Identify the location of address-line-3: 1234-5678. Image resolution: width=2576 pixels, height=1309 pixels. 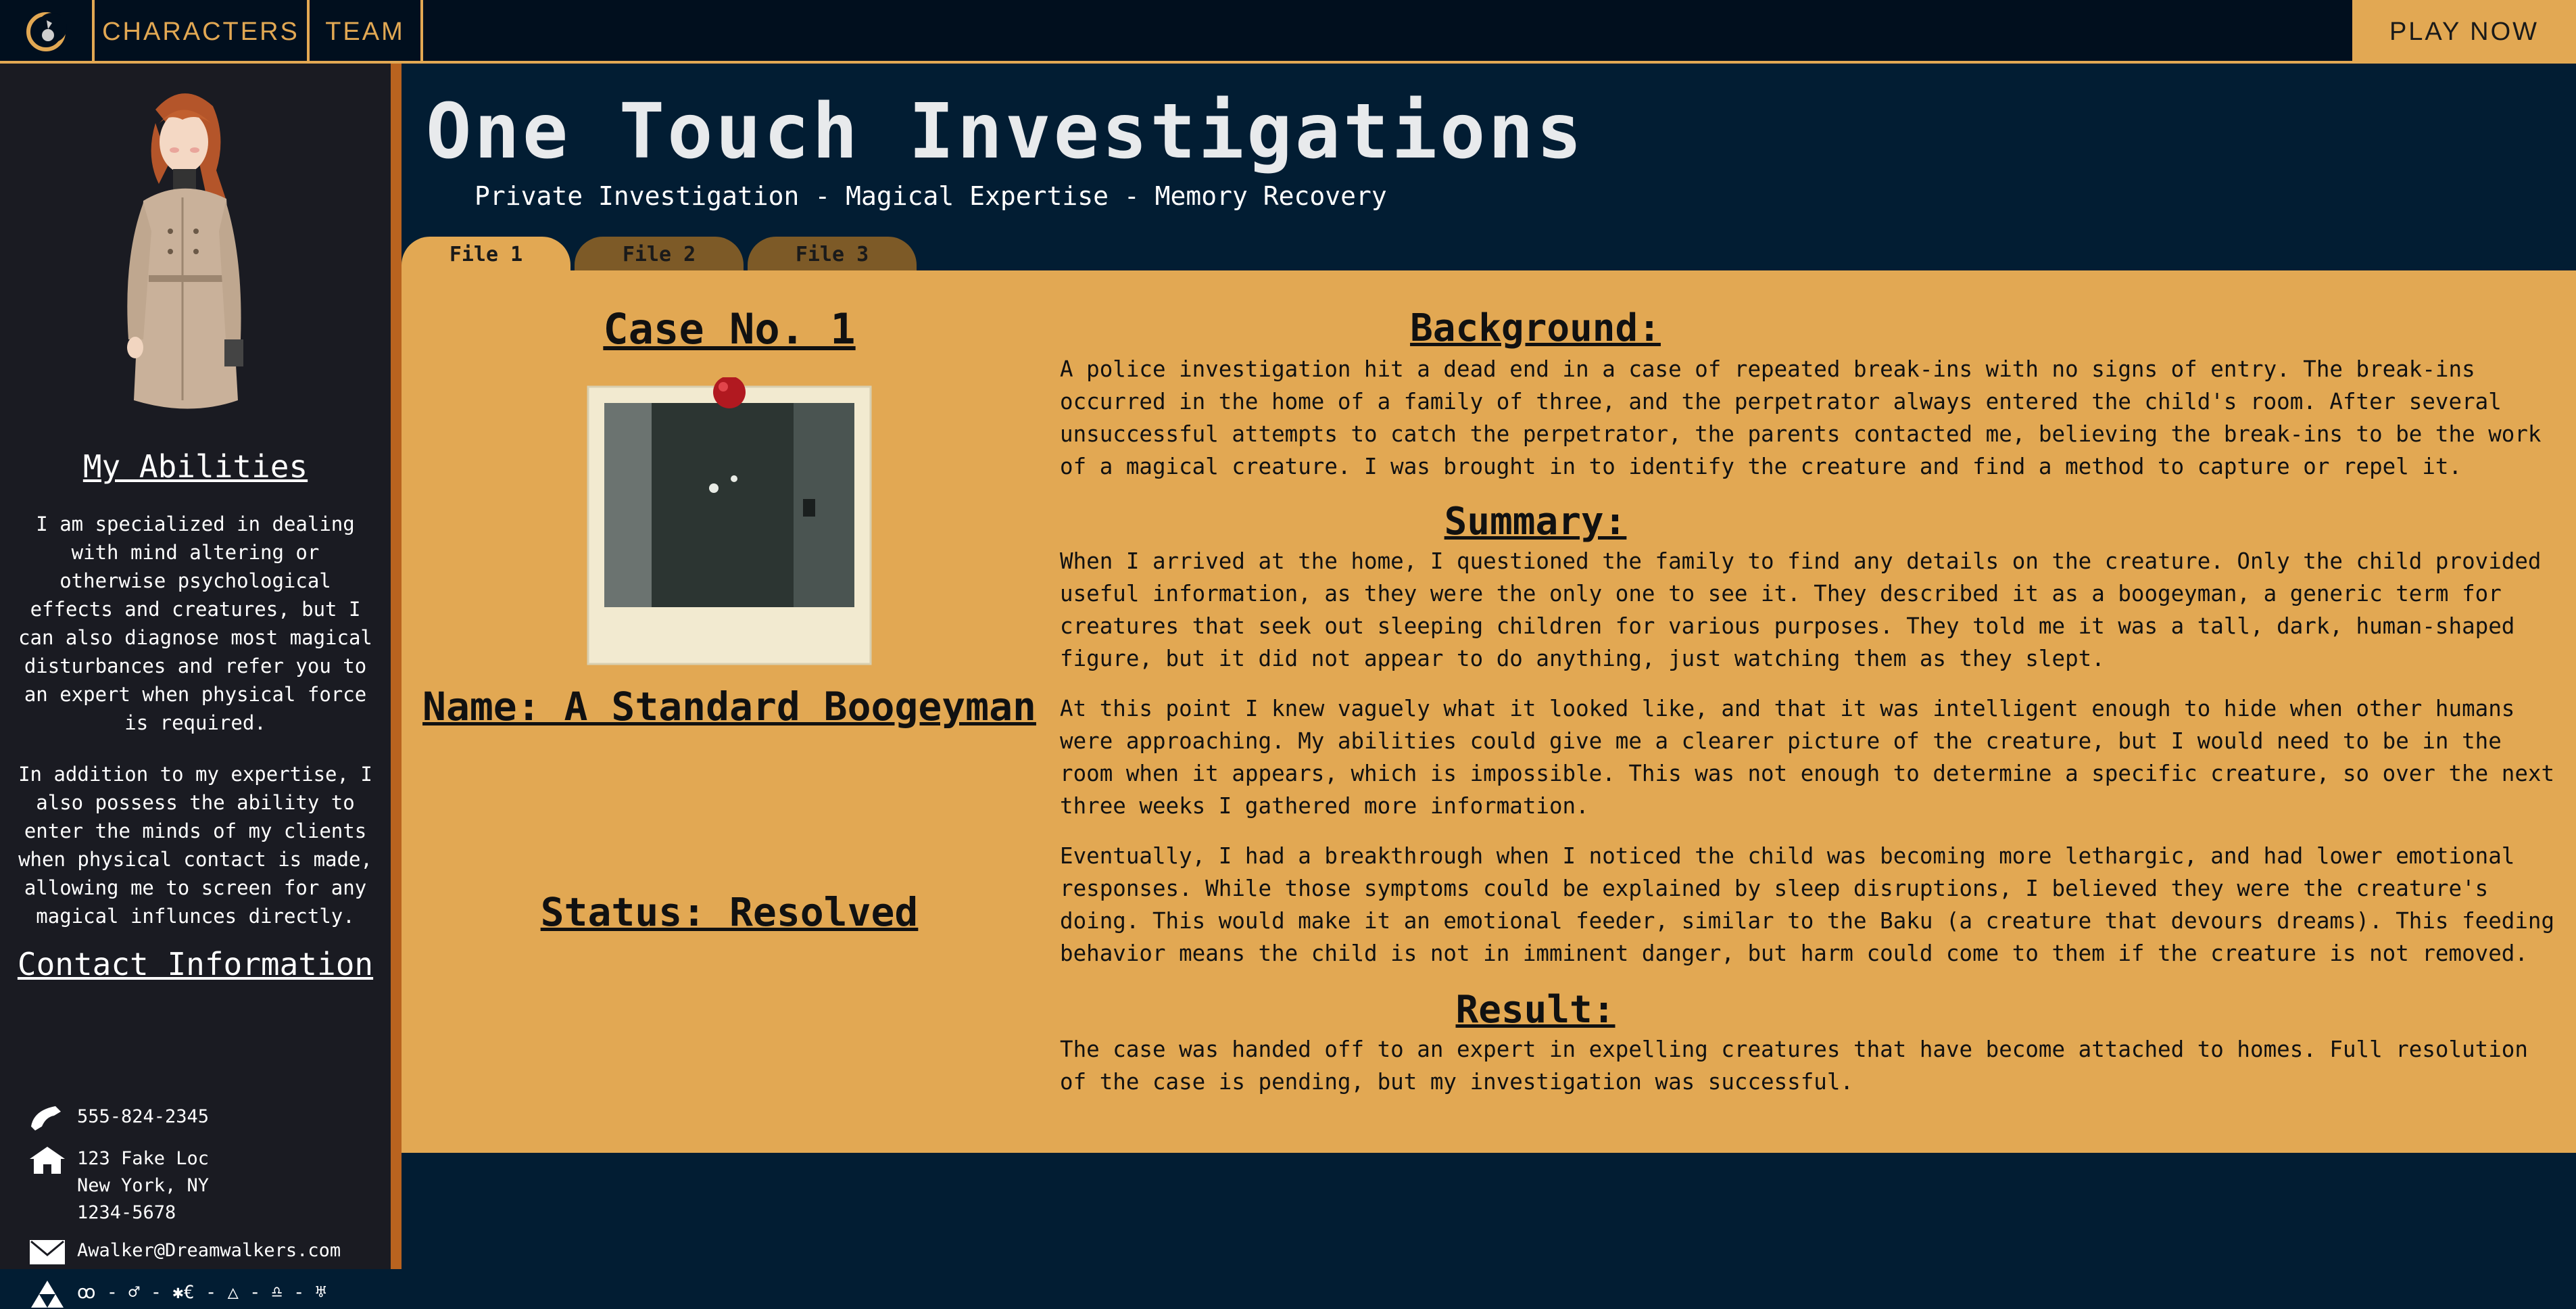
(126, 1212).